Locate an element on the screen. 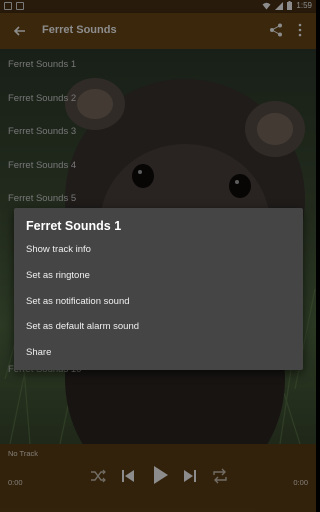 The image size is (320, 512). set-alarm-option: Set as default alarm sound is located at coordinates (158, 327).